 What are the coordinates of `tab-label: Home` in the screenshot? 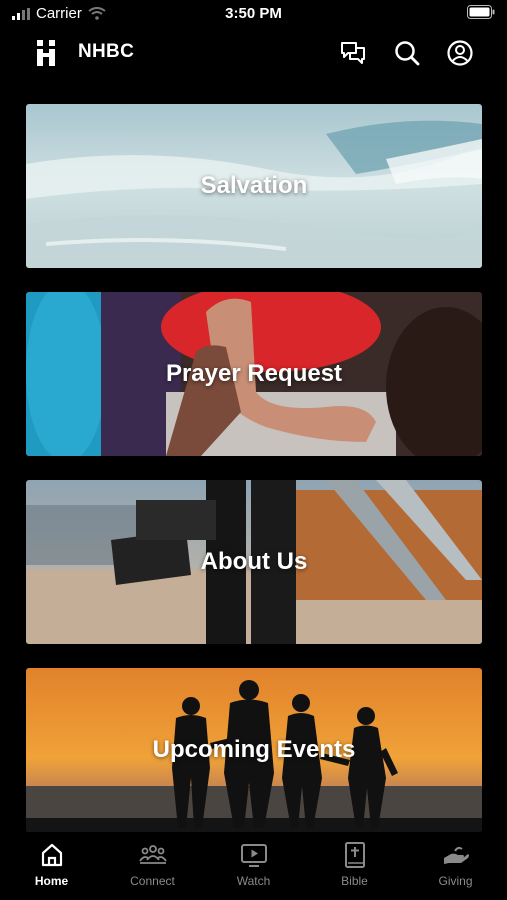 It's located at (51, 881).